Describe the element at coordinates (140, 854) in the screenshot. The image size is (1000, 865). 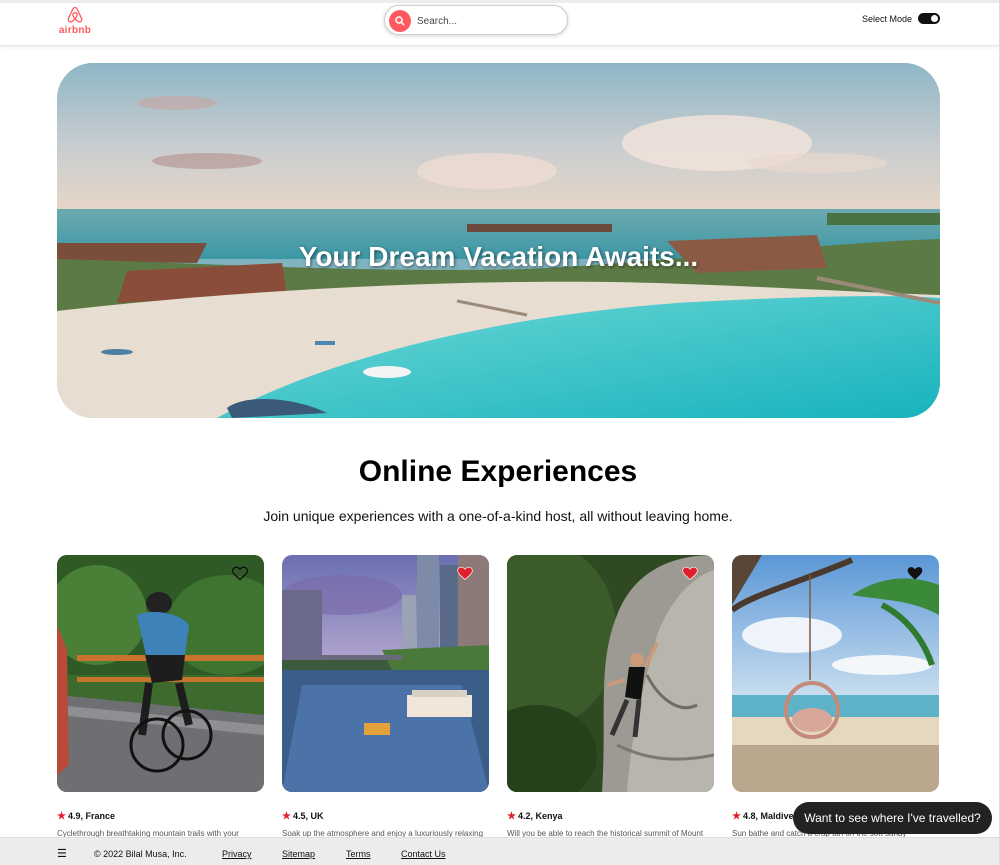
I see `copyright-text: © 2022 Bilal Musa, Inc.` at that location.